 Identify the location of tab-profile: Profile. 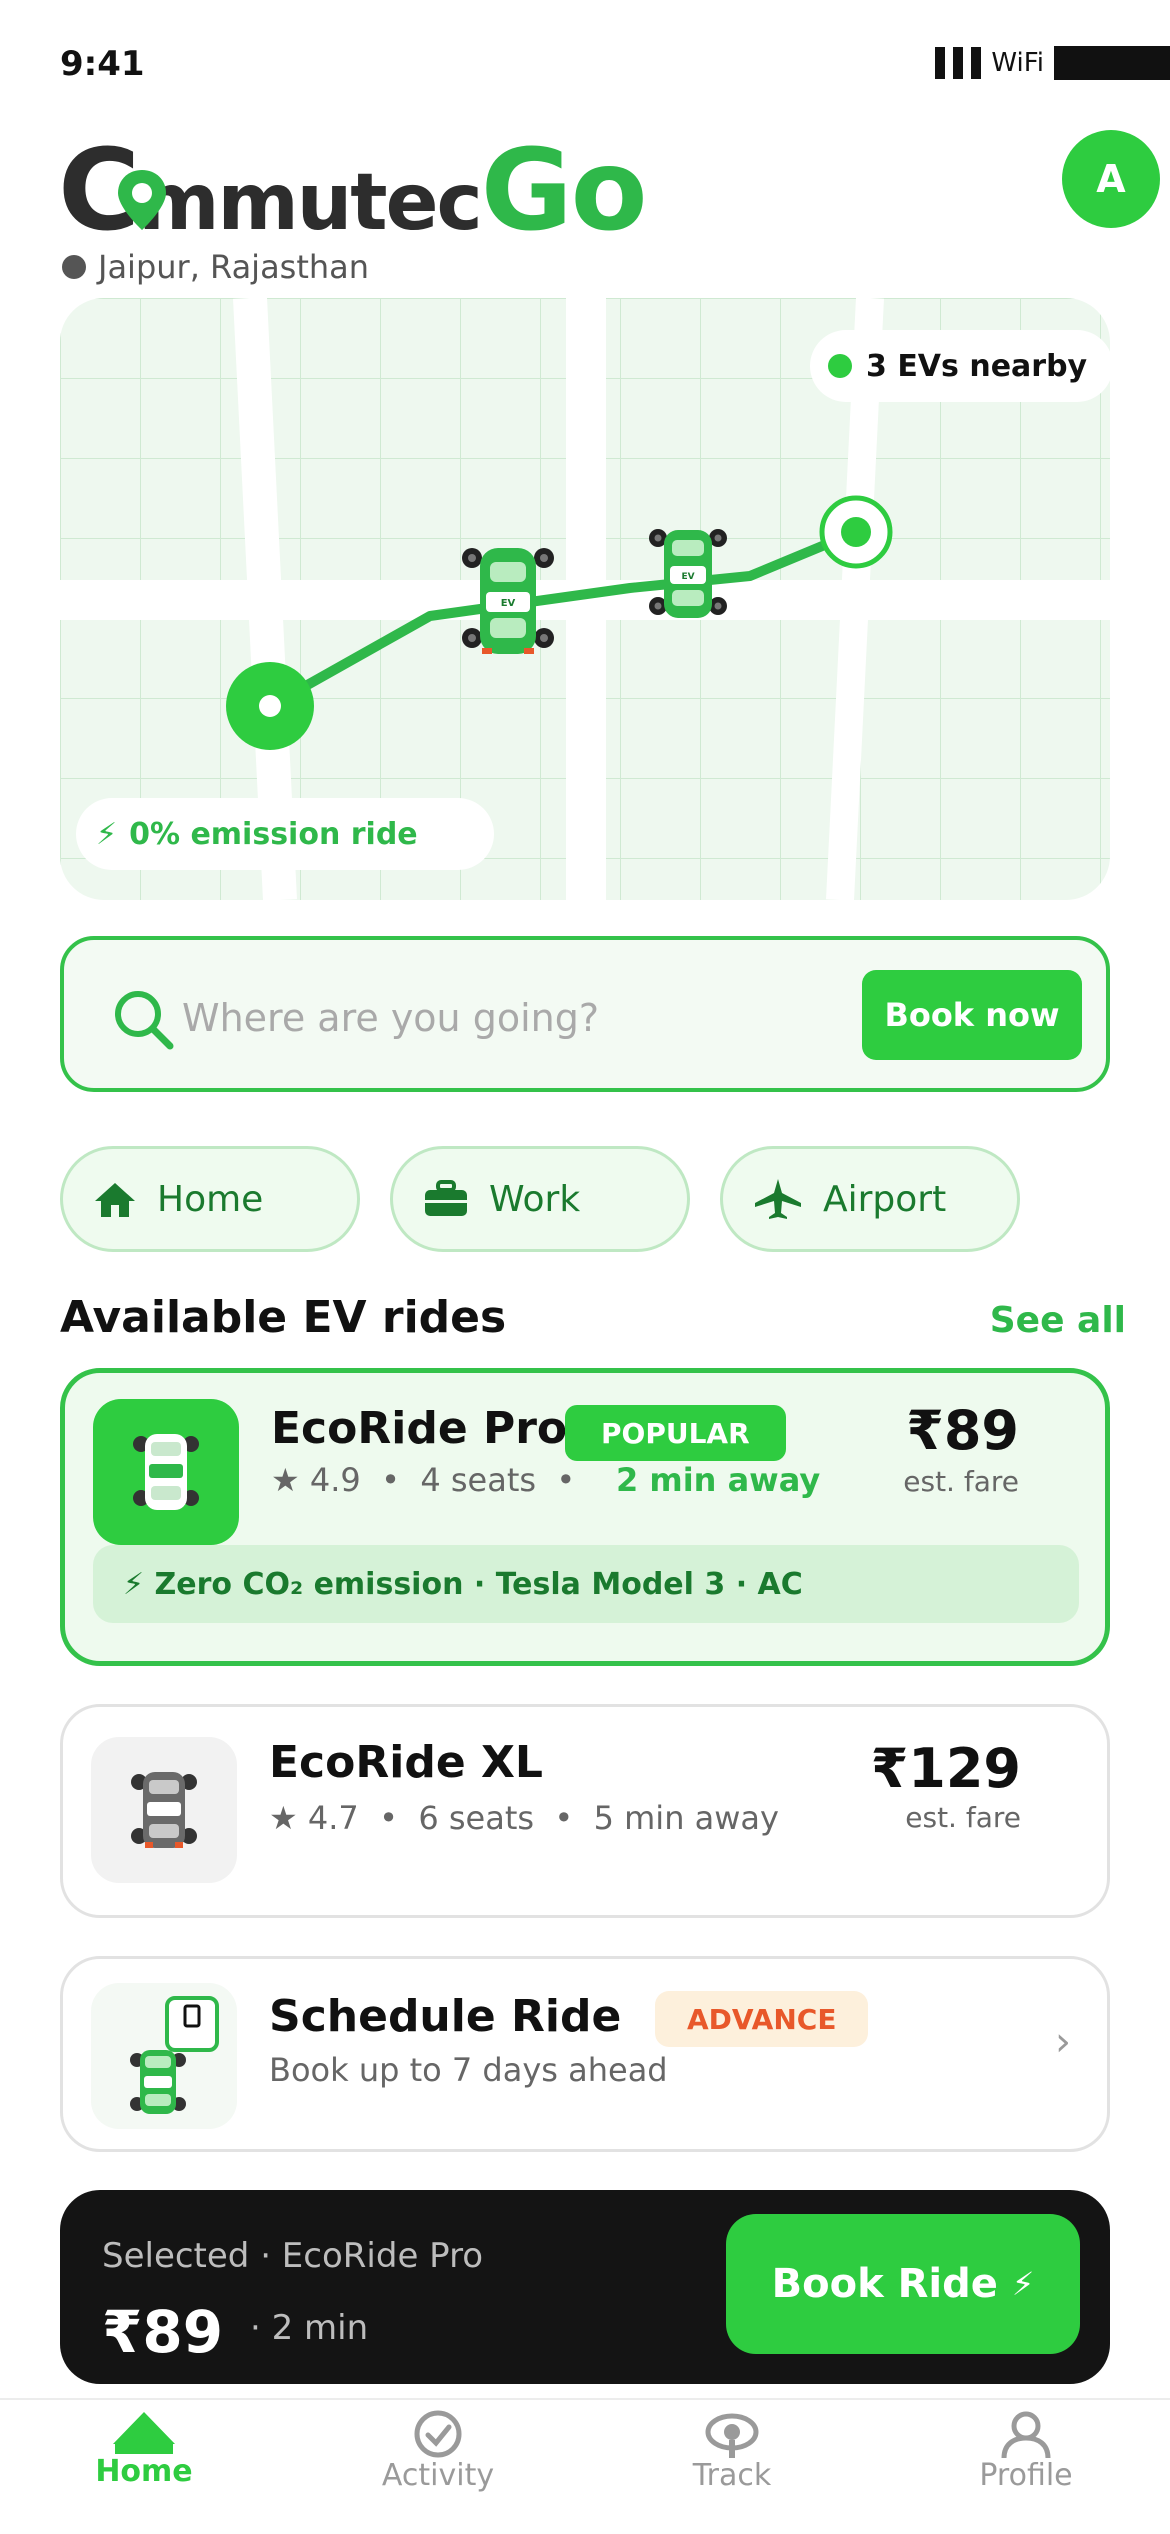
(1026, 2451).